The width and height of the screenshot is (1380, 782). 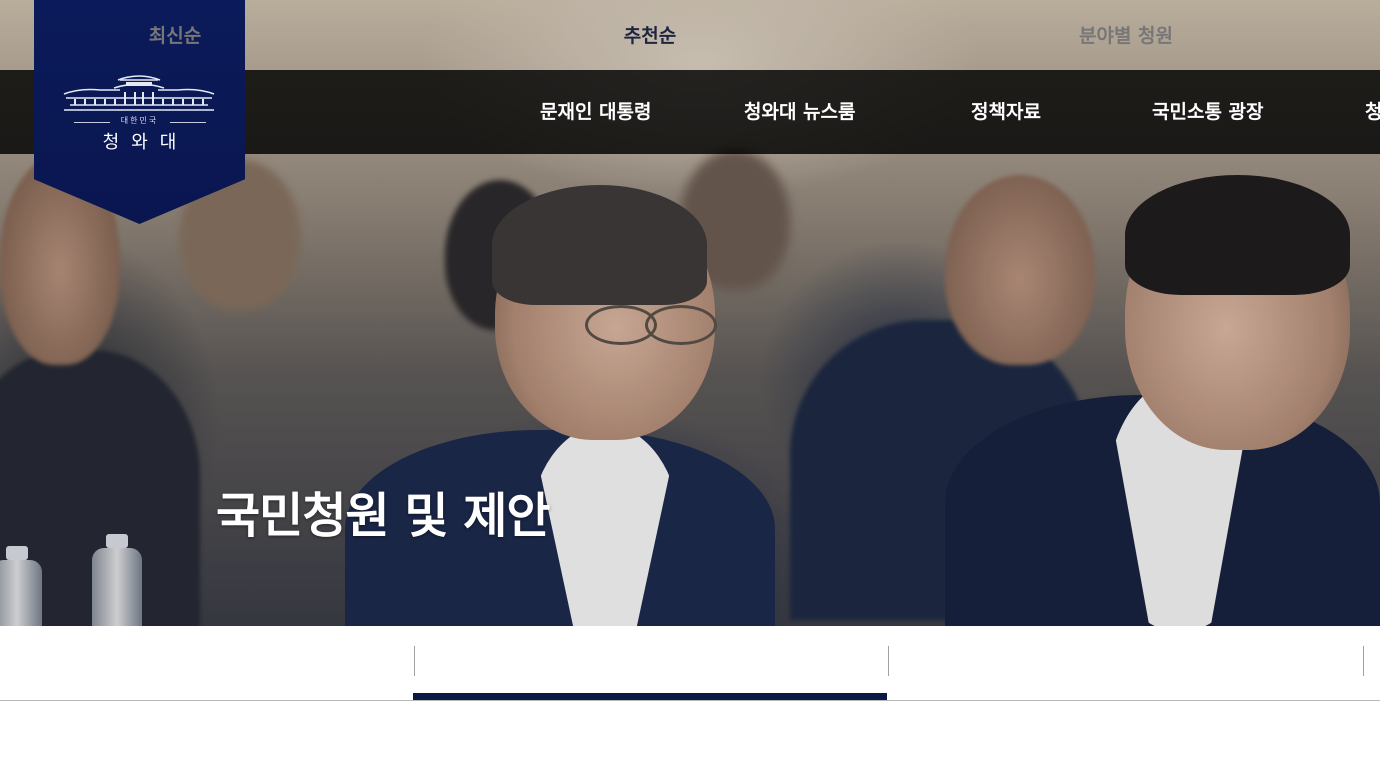 What do you see at coordinates (145, 142) in the screenshot?
I see `logo-name: 청와대` at bounding box center [145, 142].